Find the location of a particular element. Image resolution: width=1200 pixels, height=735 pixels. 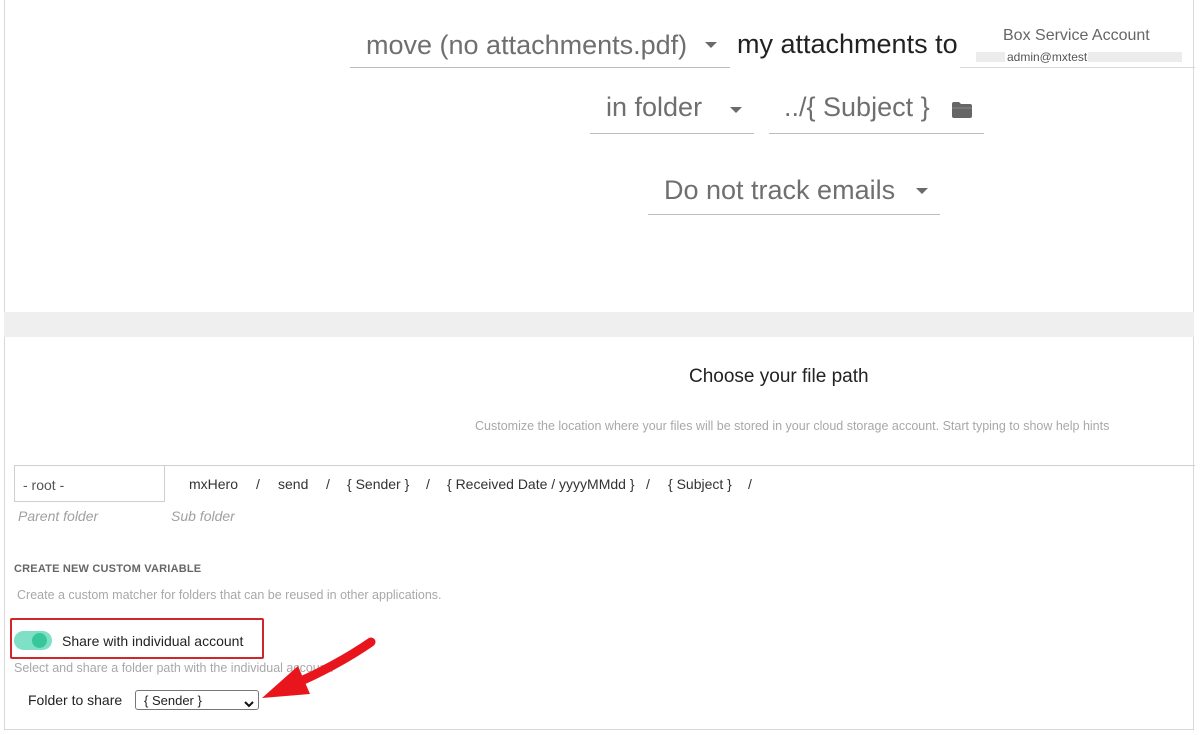

path-segment-sender: { Sender } is located at coordinates (378, 484).